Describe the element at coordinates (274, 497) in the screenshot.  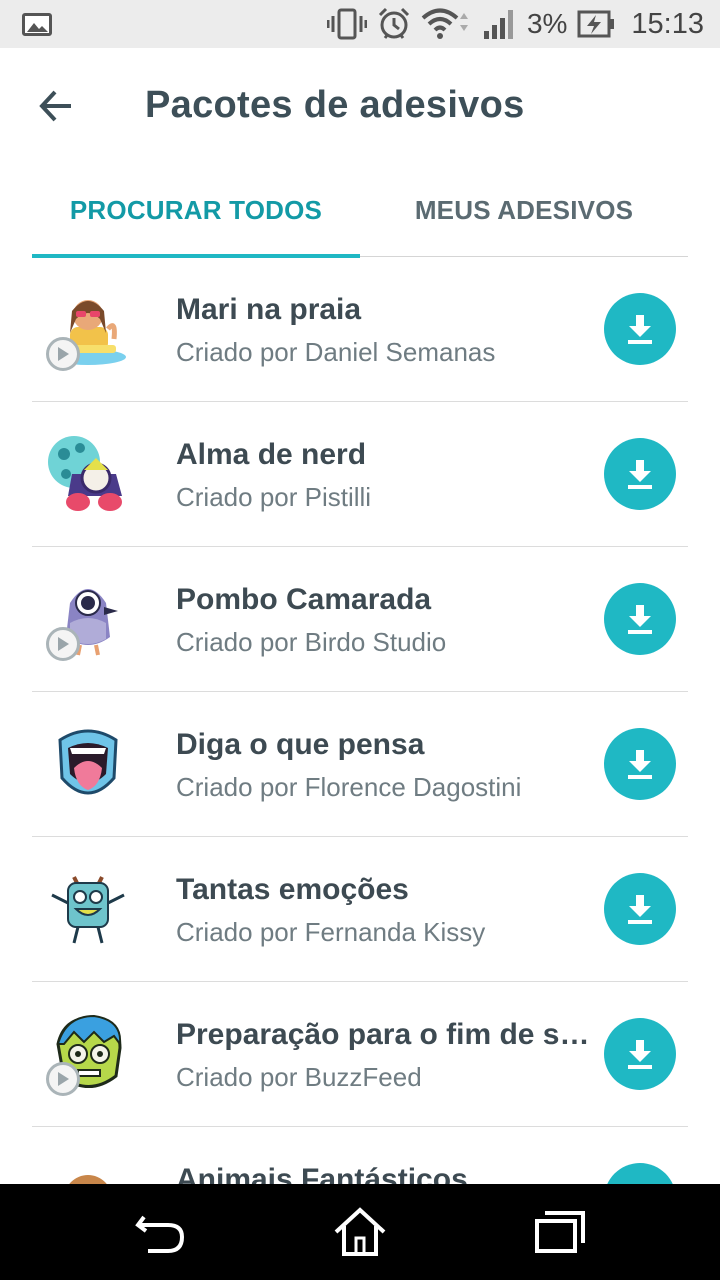
I see `pack-author: Criado por Pistilli` at that location.